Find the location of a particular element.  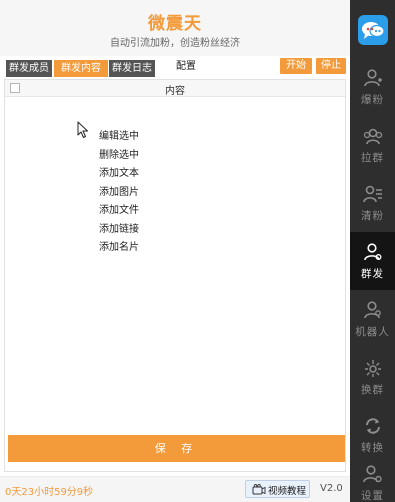

footer: 0天23小时59分9秒 视频教程 V2.0 is located at coordinates (175, 489).